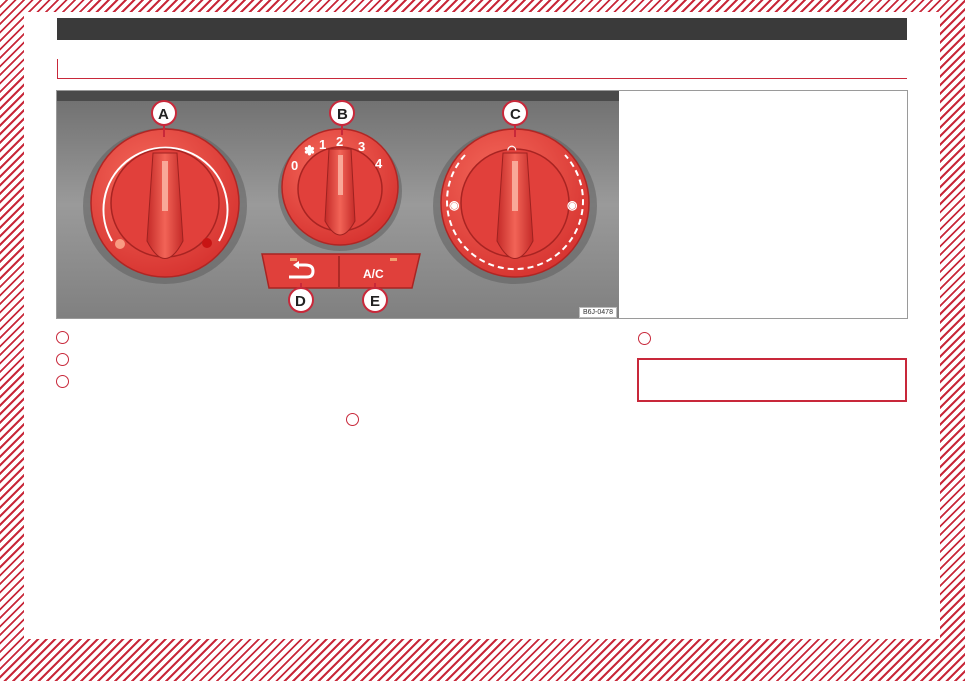  What do you see at coordinates (515, 206) in the screenshot?
I see `air-distribution-dial: ◠ ◉ ◉` at bounding box center [515, 206].